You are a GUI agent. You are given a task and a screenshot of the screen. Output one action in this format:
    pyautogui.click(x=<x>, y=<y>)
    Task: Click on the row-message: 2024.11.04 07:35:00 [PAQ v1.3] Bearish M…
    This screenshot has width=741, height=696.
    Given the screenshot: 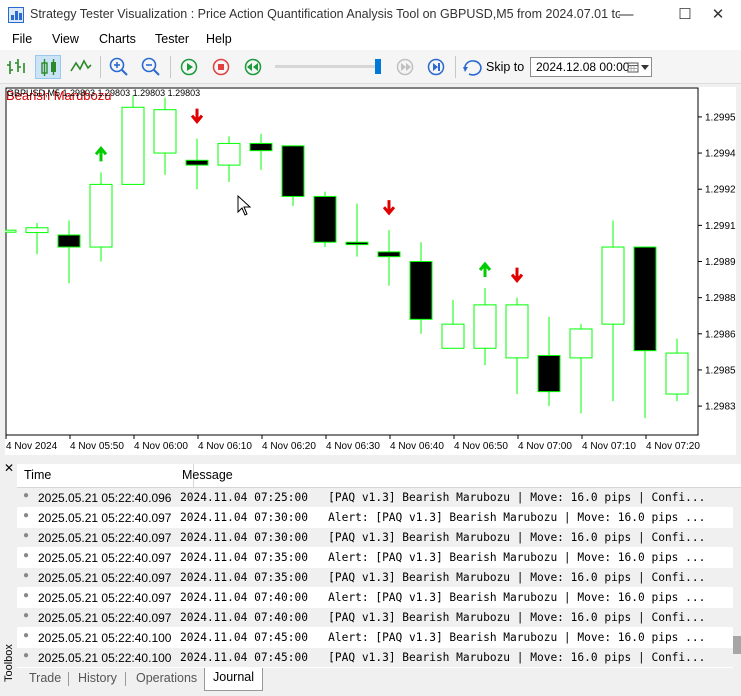 What is the action you would take?
    pyautogui.click(x=443, y=577)
    